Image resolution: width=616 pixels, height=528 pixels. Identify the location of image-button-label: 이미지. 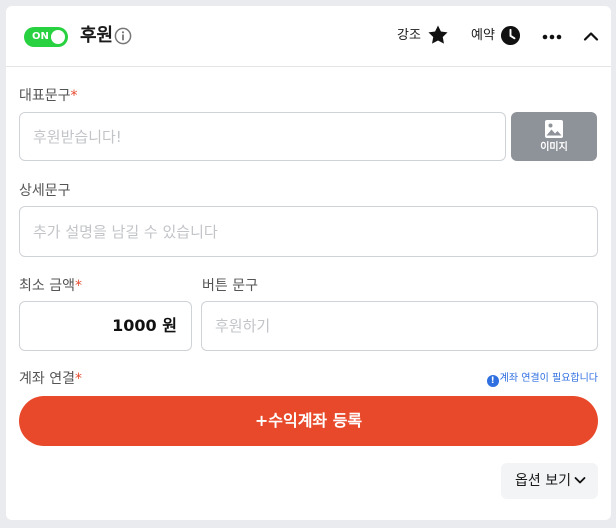
(554, 147).